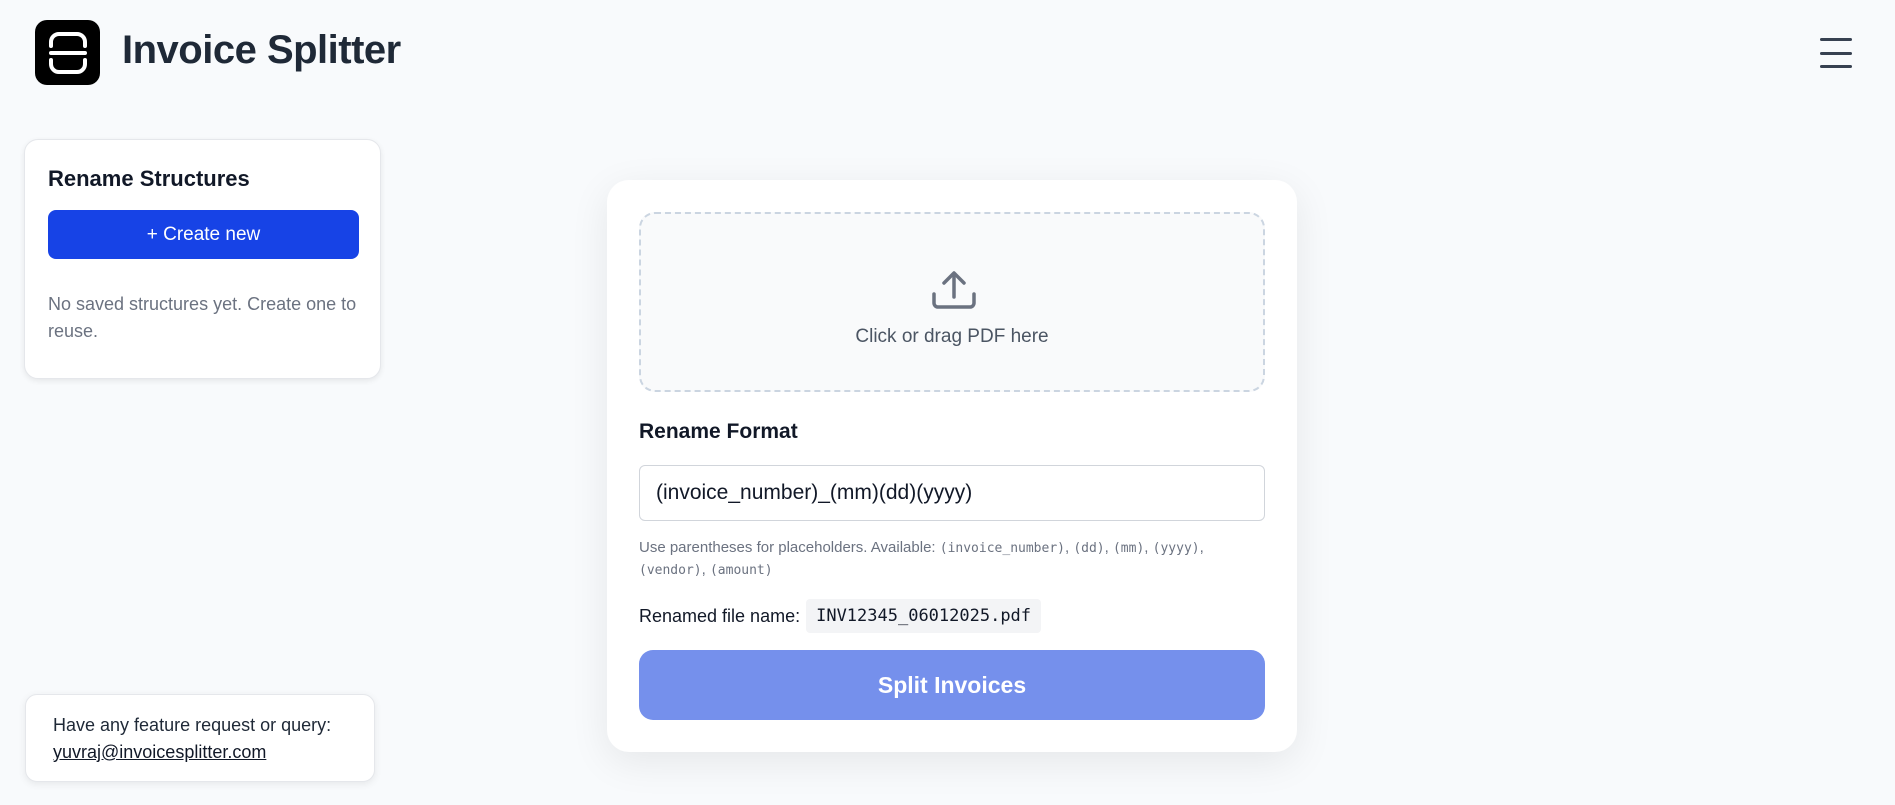  What do you see at coordinates (67, 52) in the screenshot?
I see `scan-icon` at bounding box center [67, 52].